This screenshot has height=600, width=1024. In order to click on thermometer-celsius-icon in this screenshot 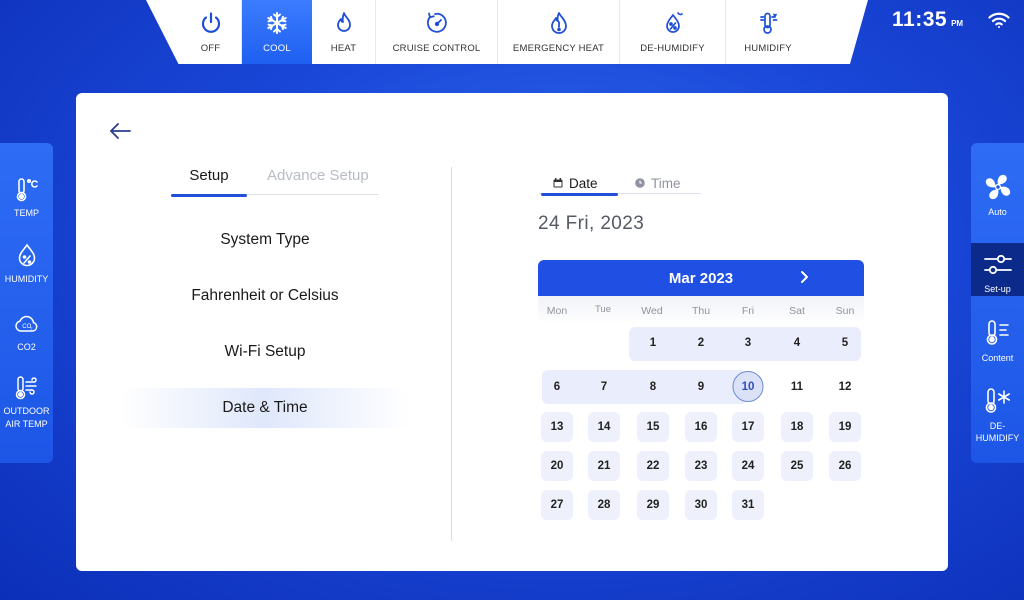, I will do `click(27, 190)`.